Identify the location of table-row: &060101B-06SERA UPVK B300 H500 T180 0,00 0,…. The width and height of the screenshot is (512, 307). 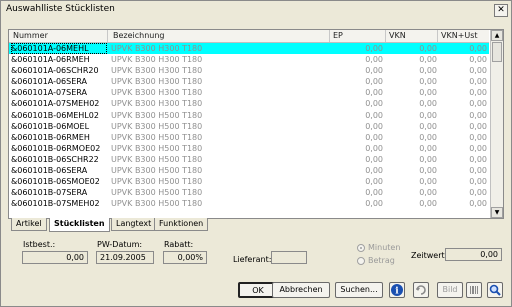
(249, 170).